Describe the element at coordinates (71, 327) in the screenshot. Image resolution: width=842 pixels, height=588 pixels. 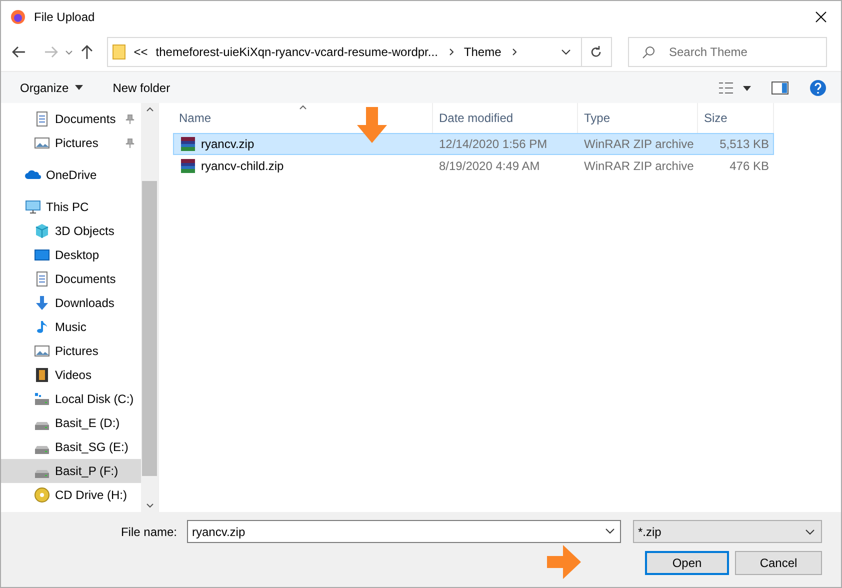
I see `sidebar-item: Music` at that location.